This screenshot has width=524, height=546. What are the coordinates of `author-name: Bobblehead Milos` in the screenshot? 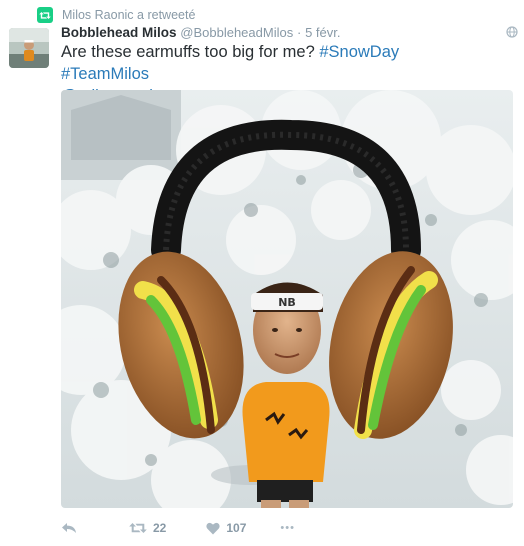 It's located at (119, 32).